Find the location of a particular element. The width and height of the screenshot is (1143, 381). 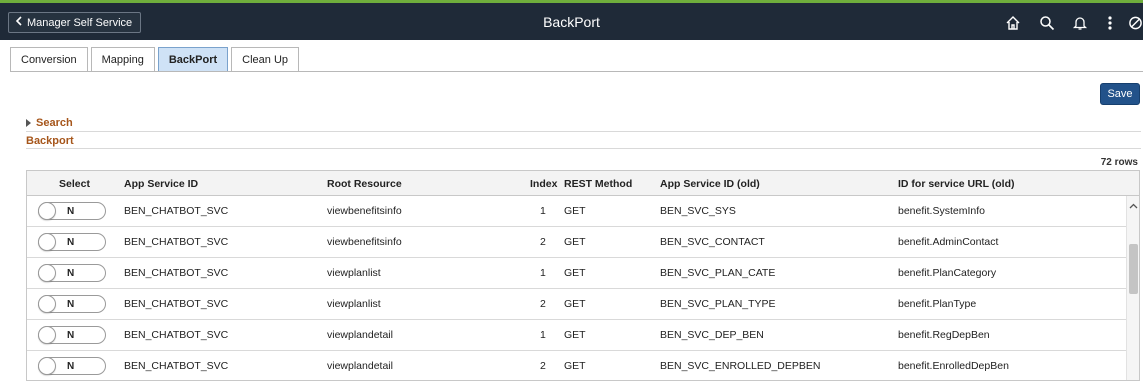

cell-service-url-id-old: benefit.RegDepBen is located at coordinates (944, 335).